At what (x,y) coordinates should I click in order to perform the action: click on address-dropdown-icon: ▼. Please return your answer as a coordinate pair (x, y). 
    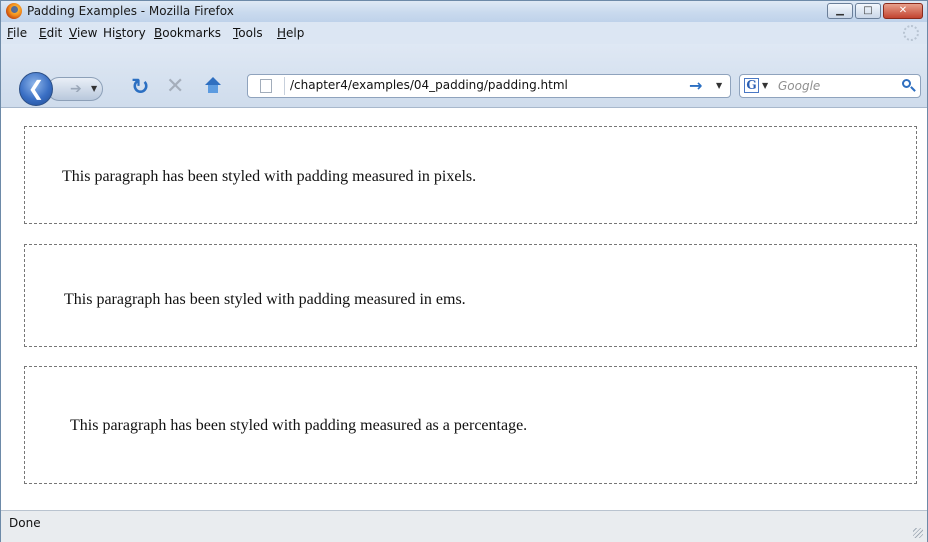
    Looking at the image, I should click on (719, 85).